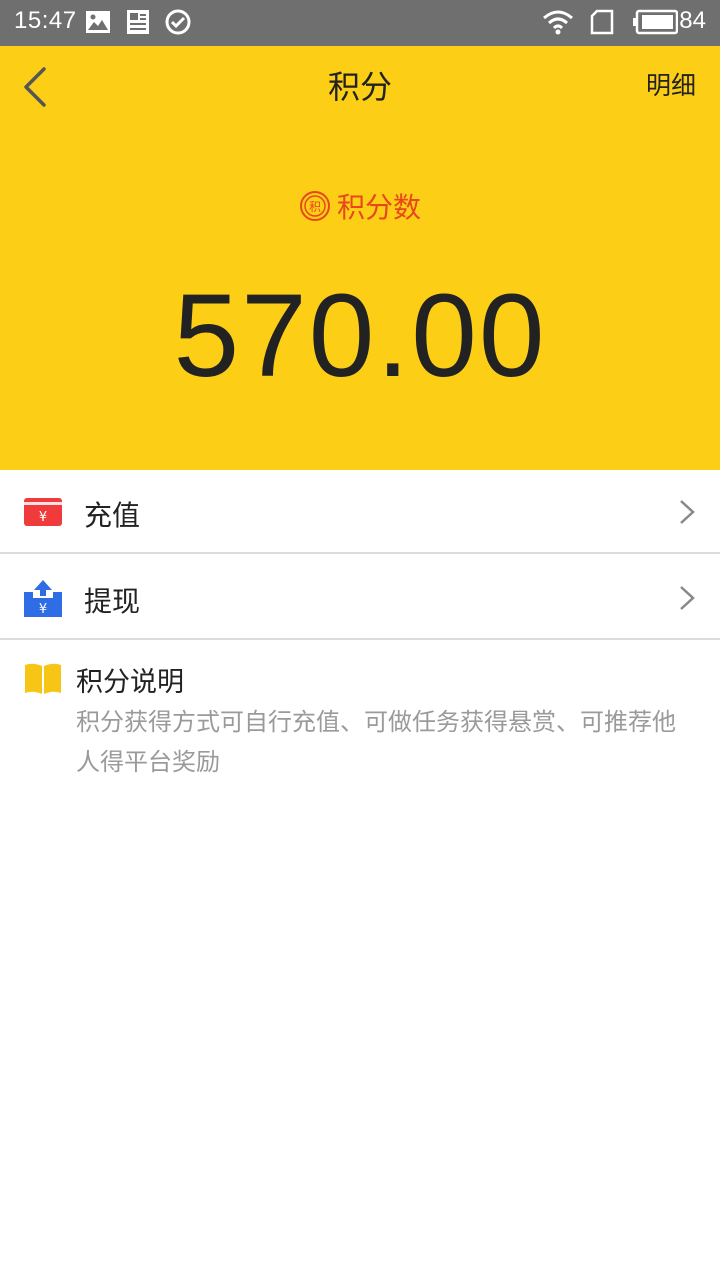 The height and width of the screenshot is (1280, 720). I want to click on book-icon, so click(43, 678).